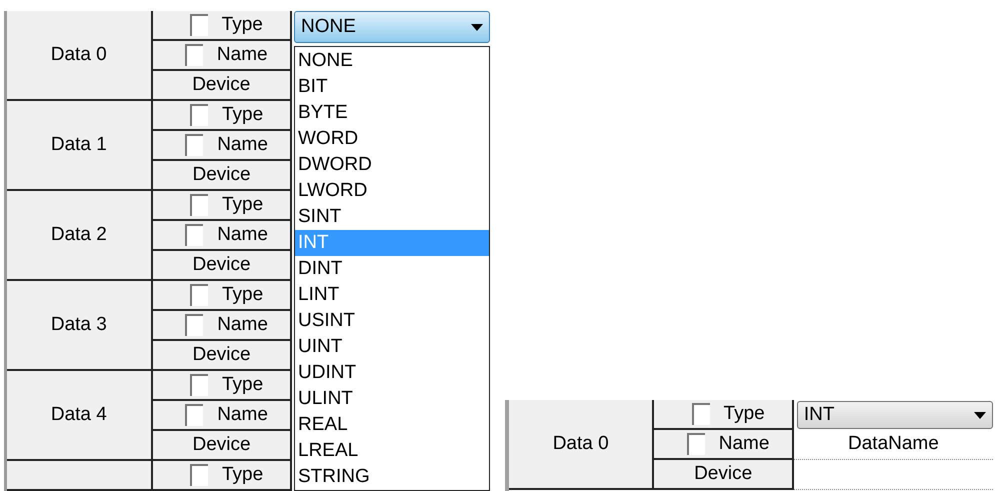  Describe the element at coordinates (392, 139) in the screenshot. I see `dropdown-option: WORD` at that location.